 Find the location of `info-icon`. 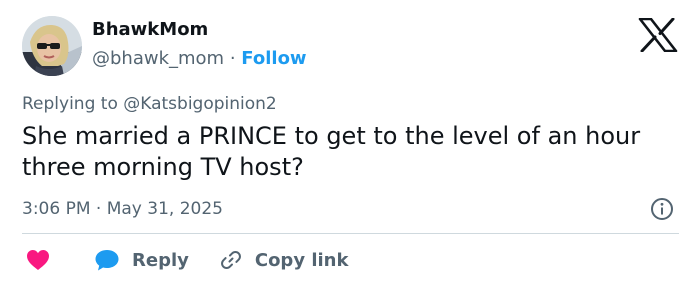

info-icon is located at coordinates (662, 209).